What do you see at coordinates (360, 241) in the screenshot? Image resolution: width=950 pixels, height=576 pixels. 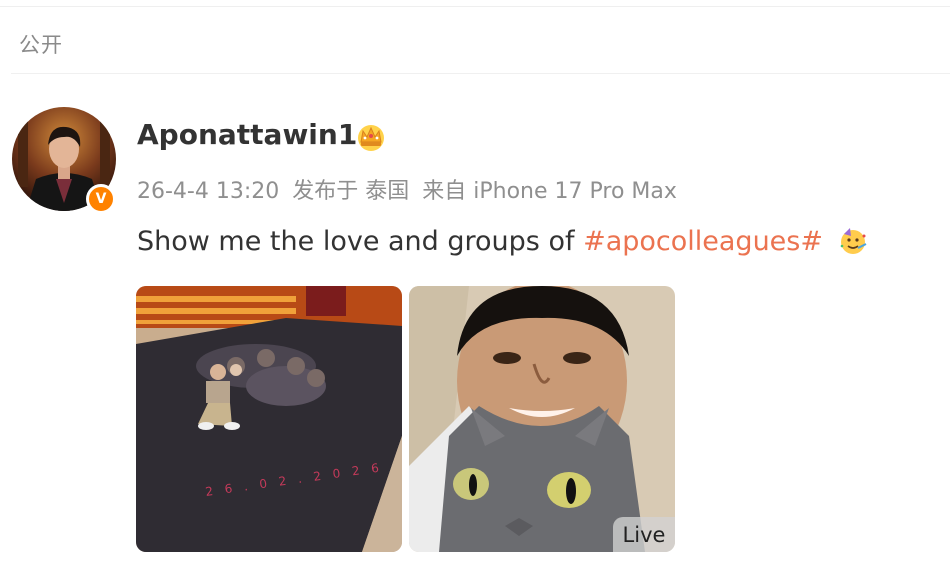 I see `post-text: Show me the love and groups of` at bounding box center [360, 241].